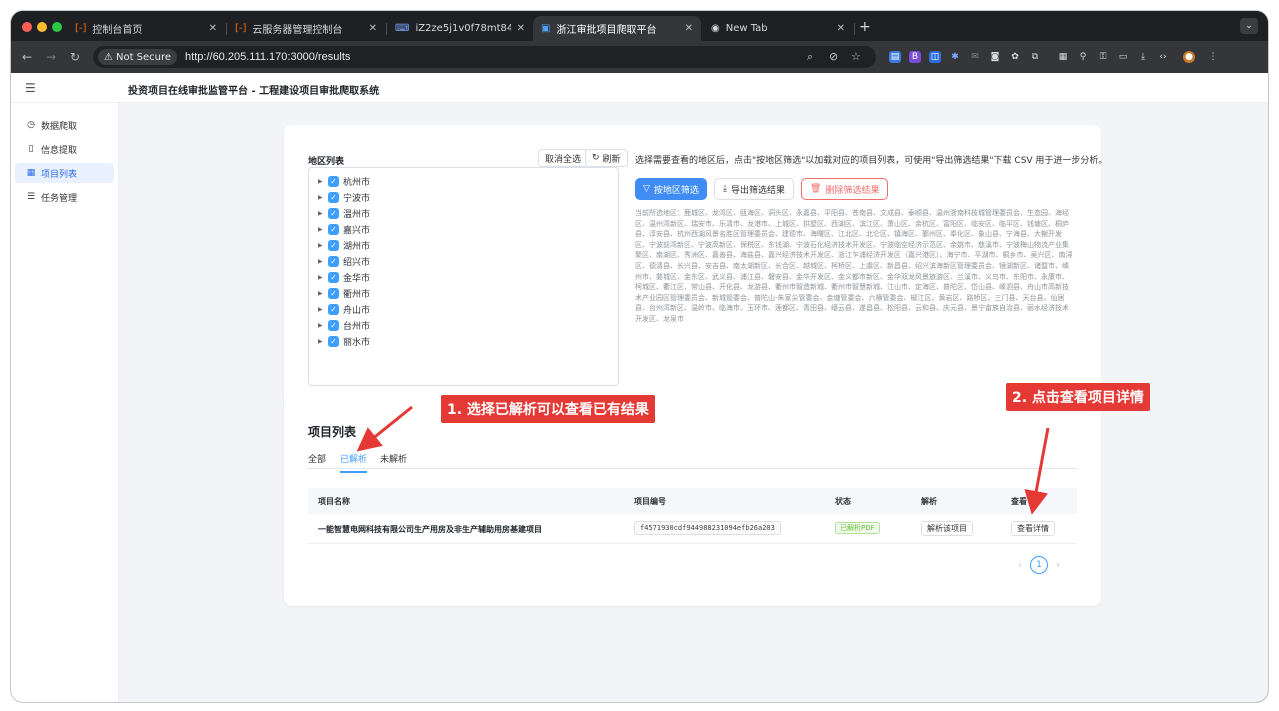 Image resolution: width=1279 pixels, height=711 pixels. What do you see at coordinates (955, 57) in the screenshot?
I see `extension-icon: ✱` at bounding box center [955, 57].